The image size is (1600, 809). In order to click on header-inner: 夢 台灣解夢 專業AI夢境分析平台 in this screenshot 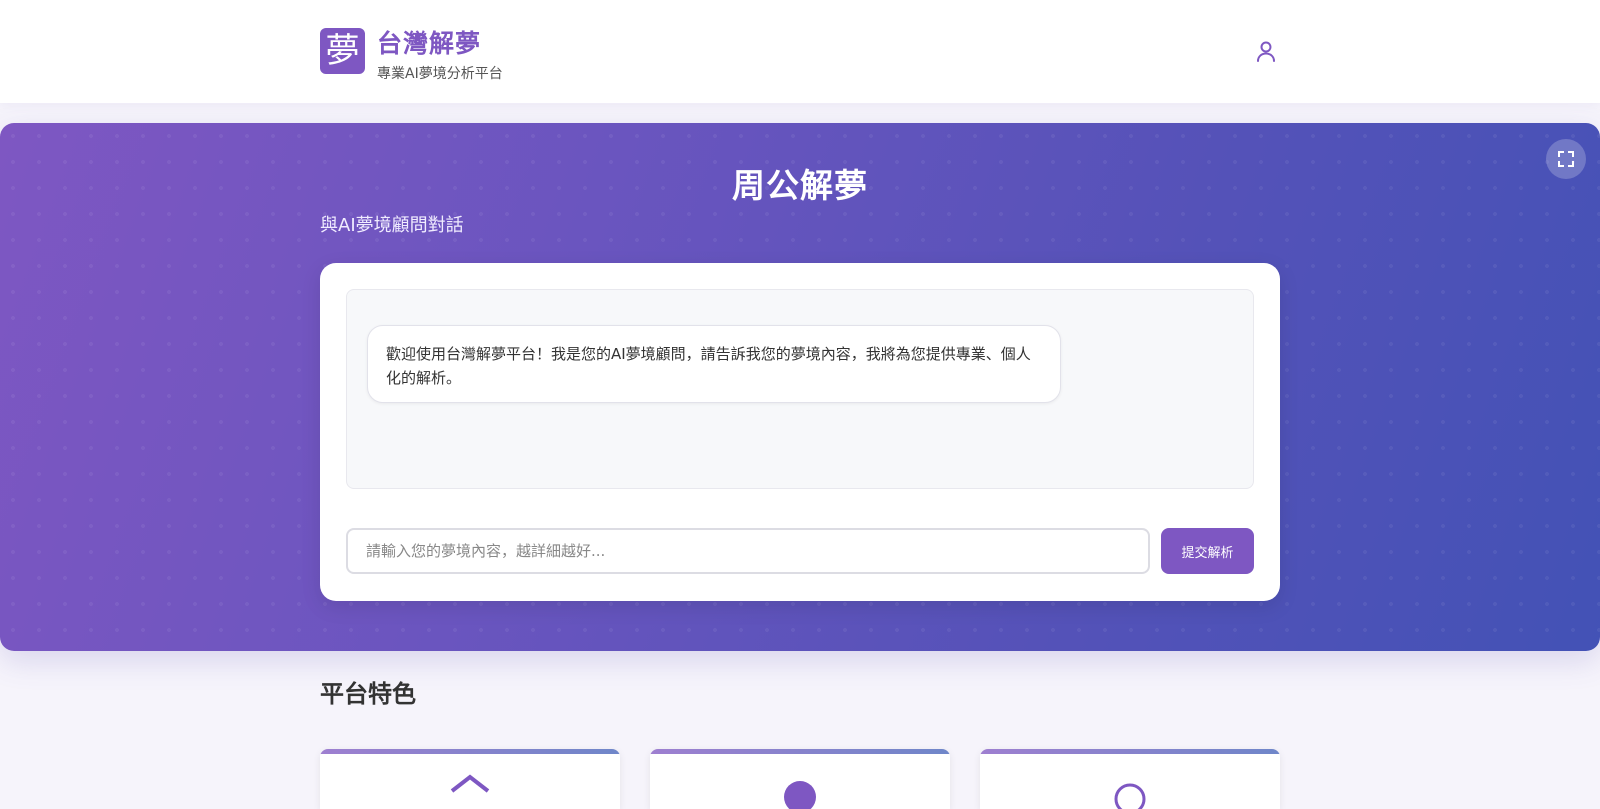, I will do `click(800, 51)`.